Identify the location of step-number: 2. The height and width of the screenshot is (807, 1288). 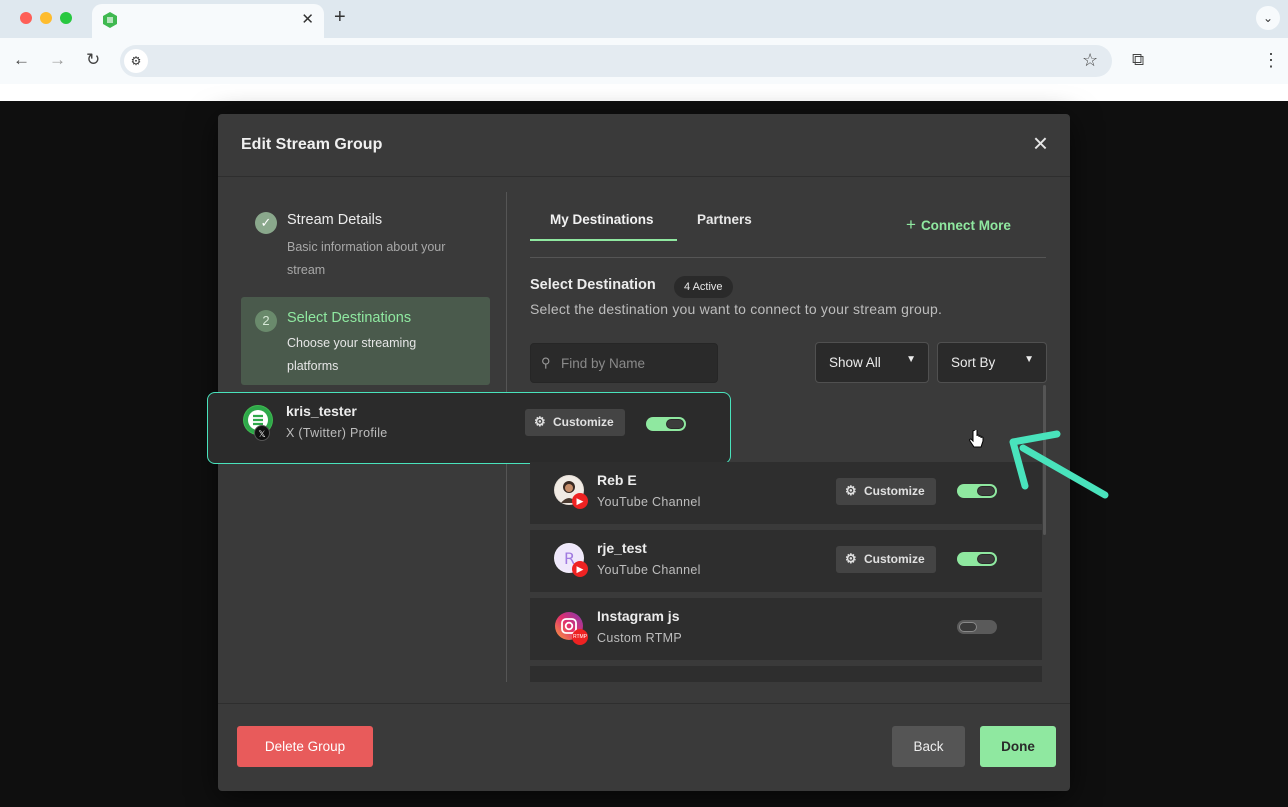
(266, 321).